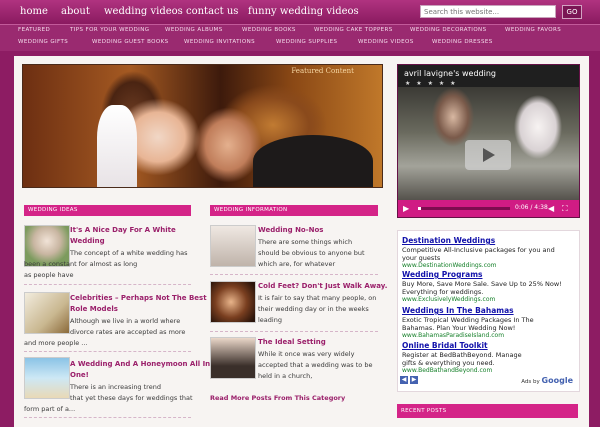 The height and width of the screenshot is (427, 600). Describe the element at coordinates (292, 342) in the screenshot. I see `post-title: The Ideal Setting` at that location.